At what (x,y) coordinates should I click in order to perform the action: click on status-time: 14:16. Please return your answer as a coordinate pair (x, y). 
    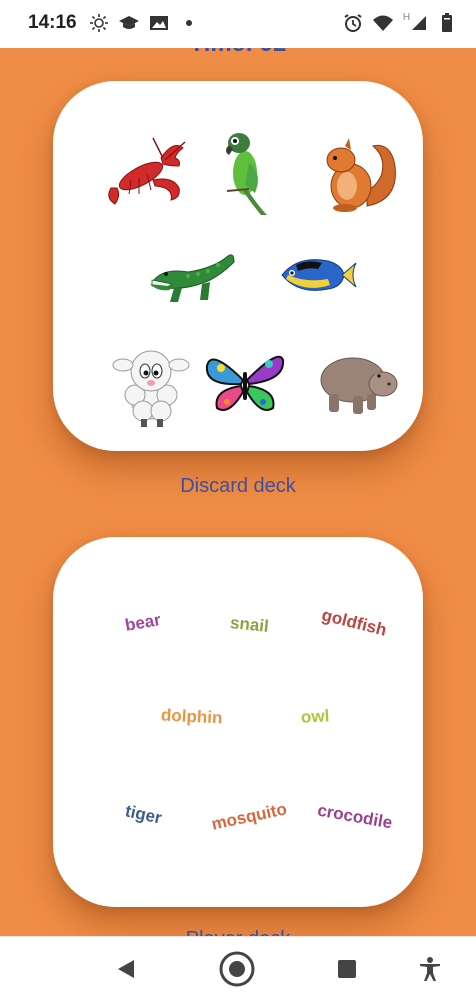
    Looking at the image, I should click on (52, 22).